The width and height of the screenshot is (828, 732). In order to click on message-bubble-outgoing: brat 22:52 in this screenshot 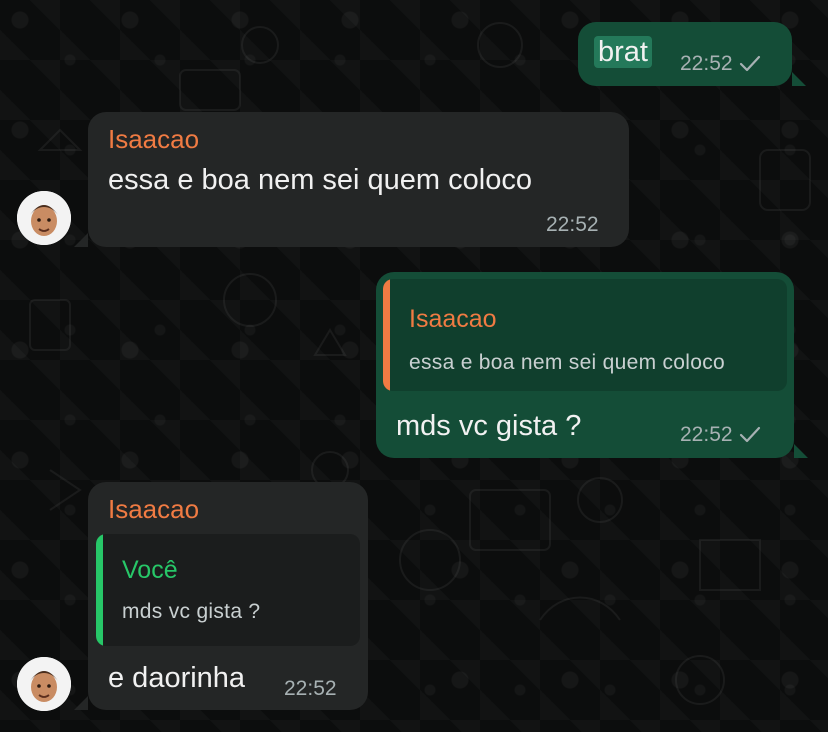, I will do `click(692, 54)`.